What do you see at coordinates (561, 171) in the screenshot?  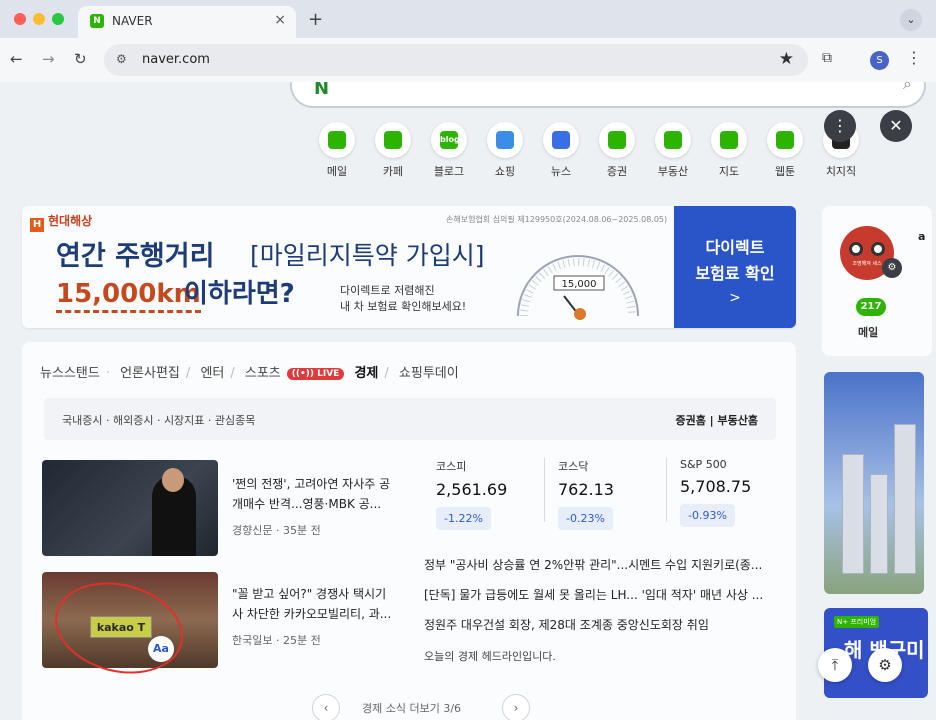 I see `service-label: 뉴스` at bounding box center [561, 171].